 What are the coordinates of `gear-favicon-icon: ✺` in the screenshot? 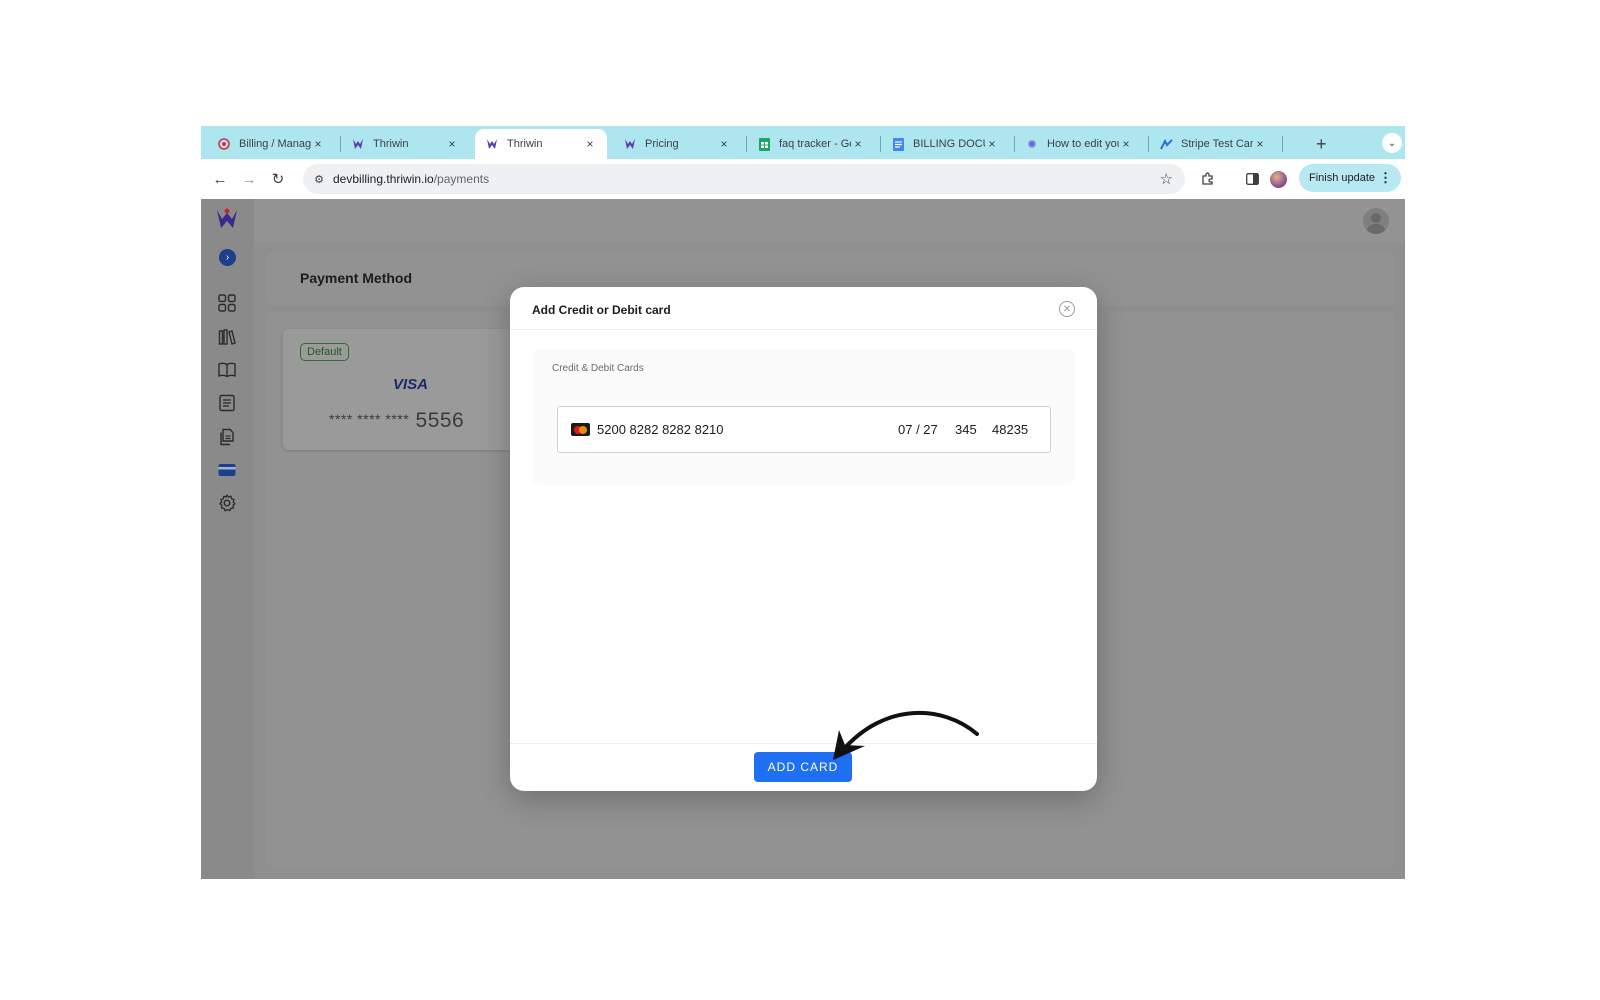 It's located at (1032, 144).